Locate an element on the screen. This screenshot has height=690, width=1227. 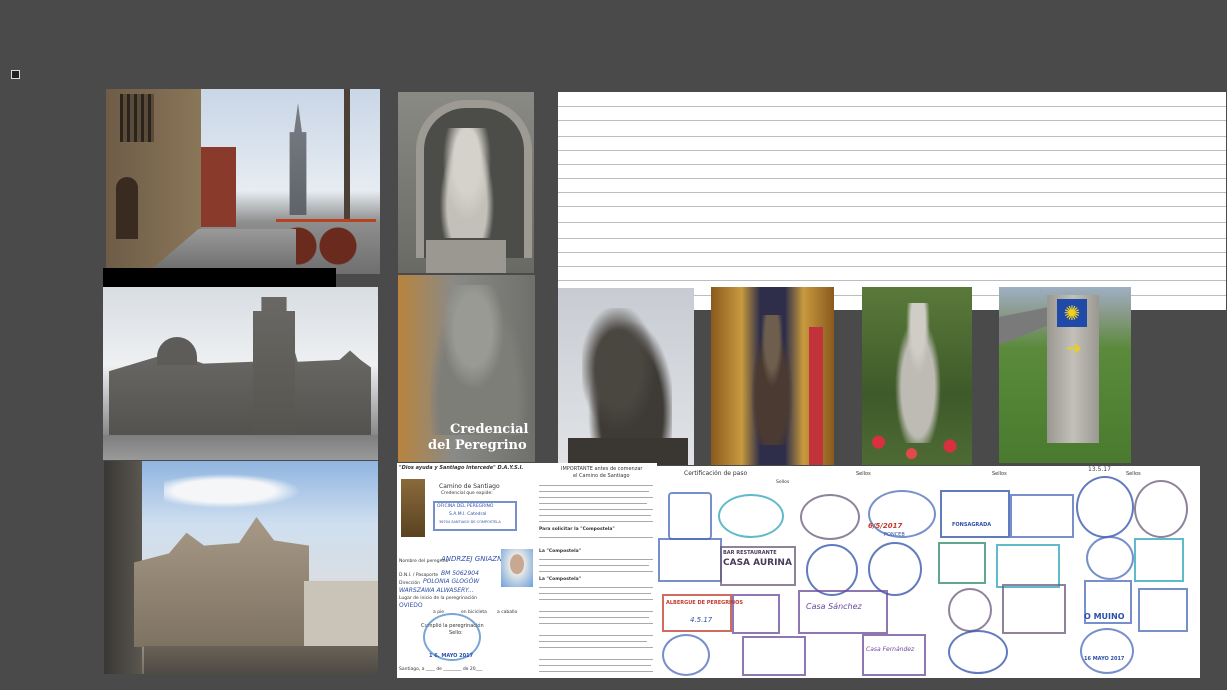
credencial-title-line1: Credencial is located at coordinates (489, 429).